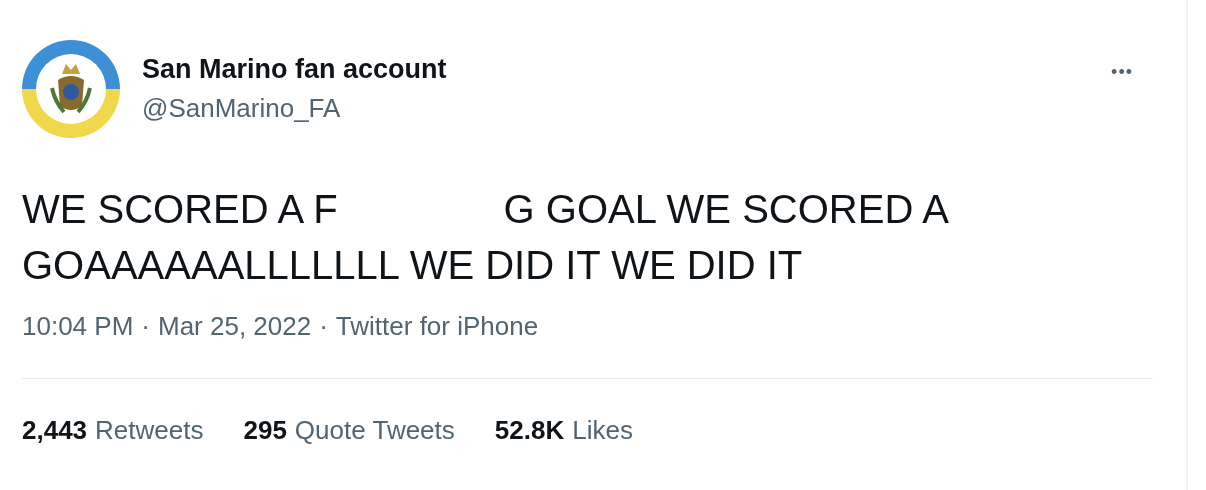 Image resolution: width=1206 pixels, height=490 pixels. Describe the element at coordinates (1122, 61) in the screenshot. I see `more-icon: •••` at that location.